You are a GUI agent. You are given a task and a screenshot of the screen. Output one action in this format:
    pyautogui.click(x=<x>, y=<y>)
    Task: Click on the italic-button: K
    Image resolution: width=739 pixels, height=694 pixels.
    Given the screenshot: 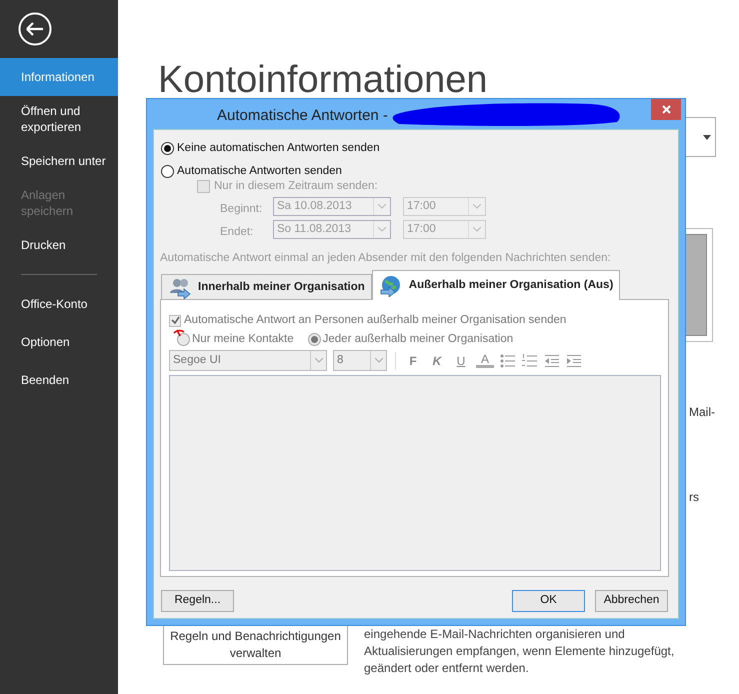 What is the action you would take?
    pyautogui.click(x=437, y=361)
    